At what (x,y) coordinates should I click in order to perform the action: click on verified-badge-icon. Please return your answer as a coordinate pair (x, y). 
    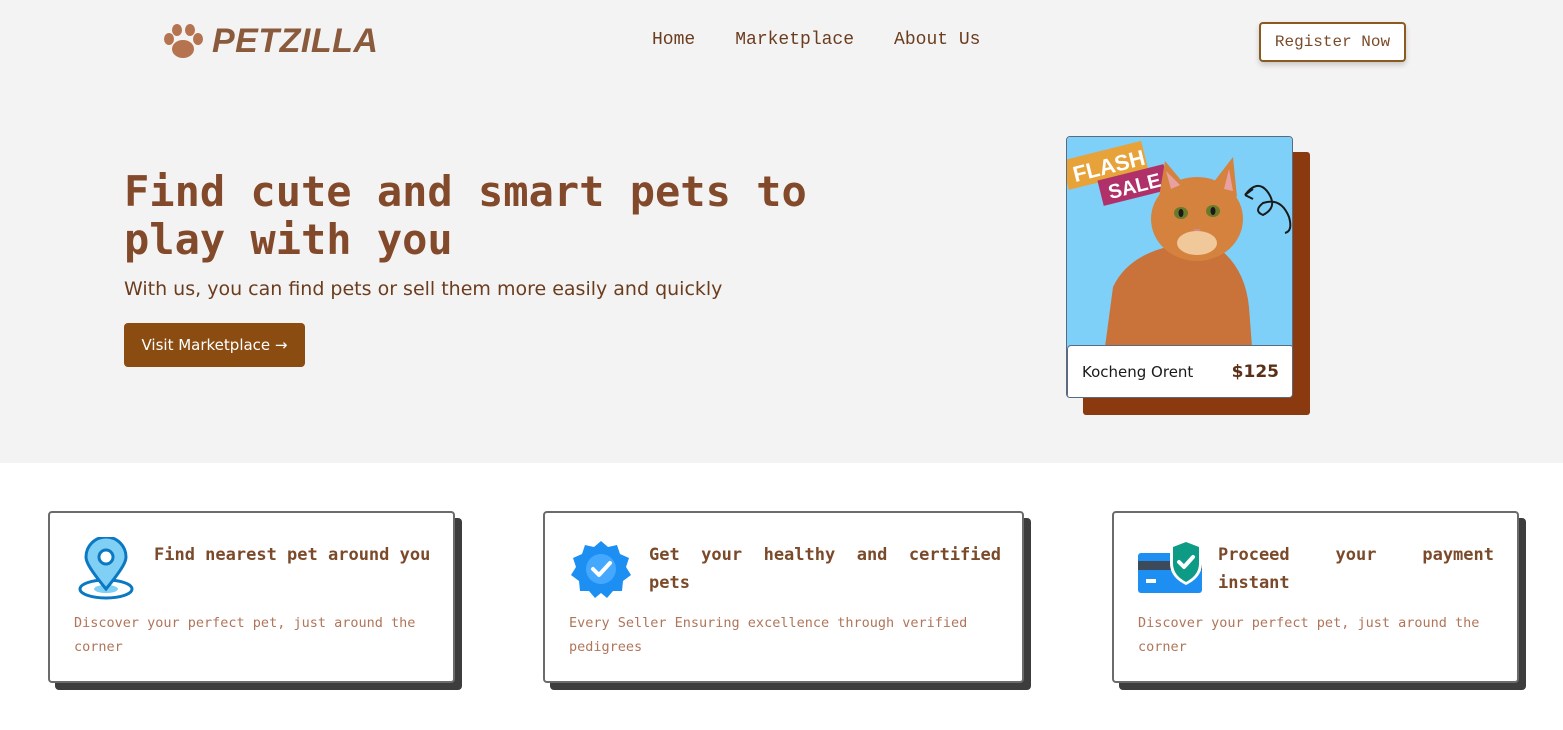
    Looking at the image, I should click on (601, 569).